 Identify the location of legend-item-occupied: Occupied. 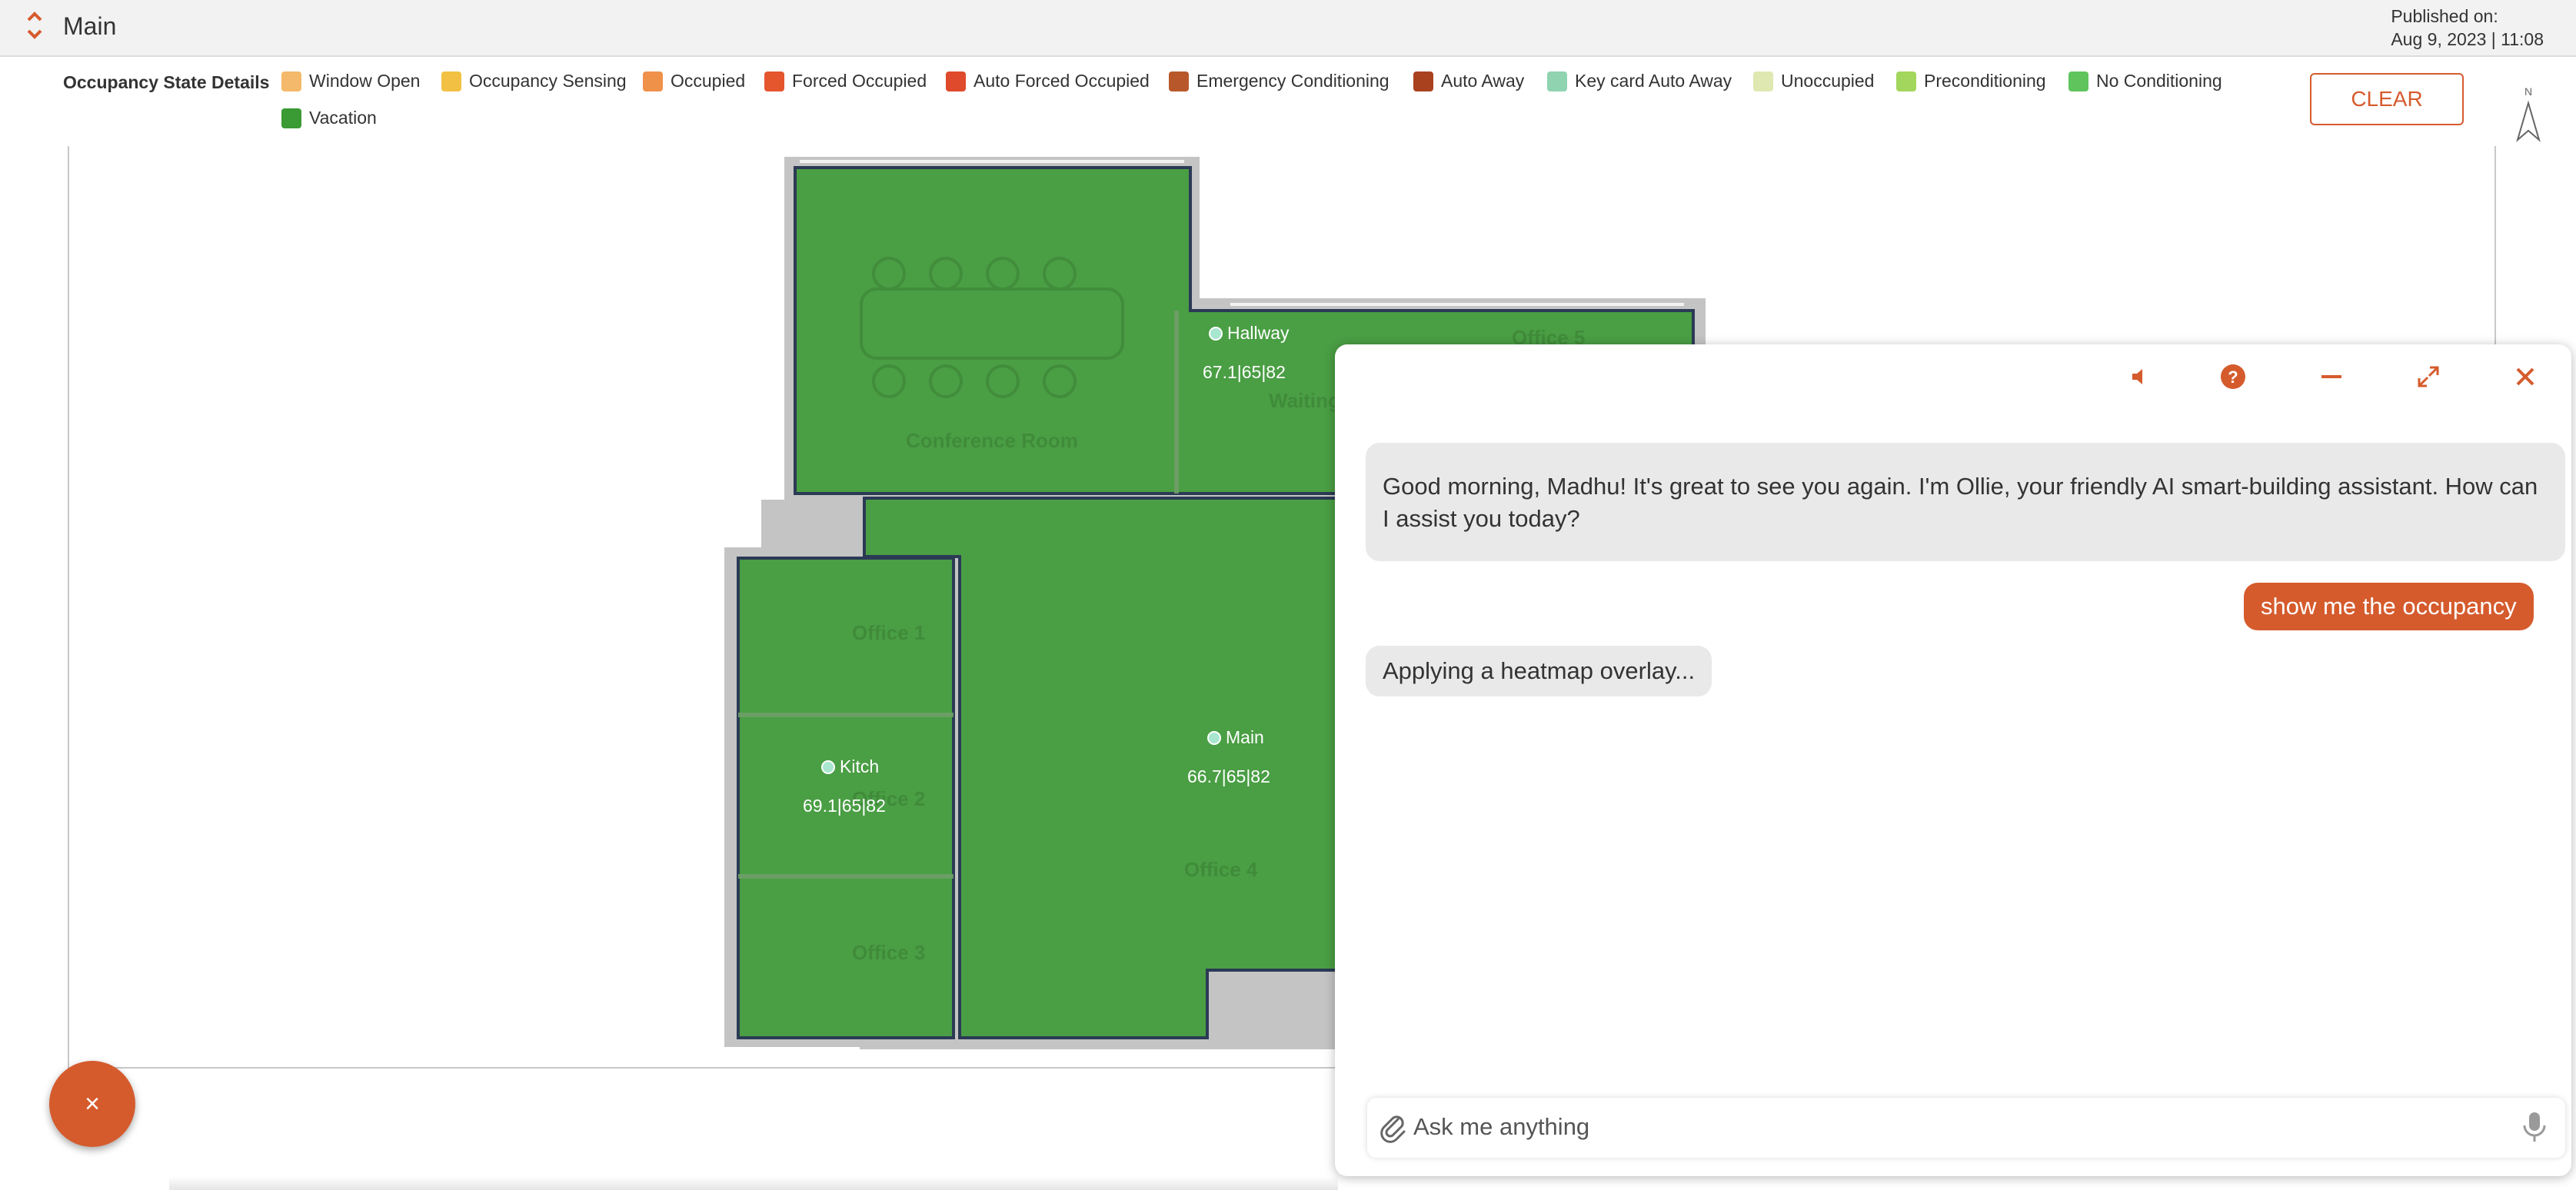
(694, 81).